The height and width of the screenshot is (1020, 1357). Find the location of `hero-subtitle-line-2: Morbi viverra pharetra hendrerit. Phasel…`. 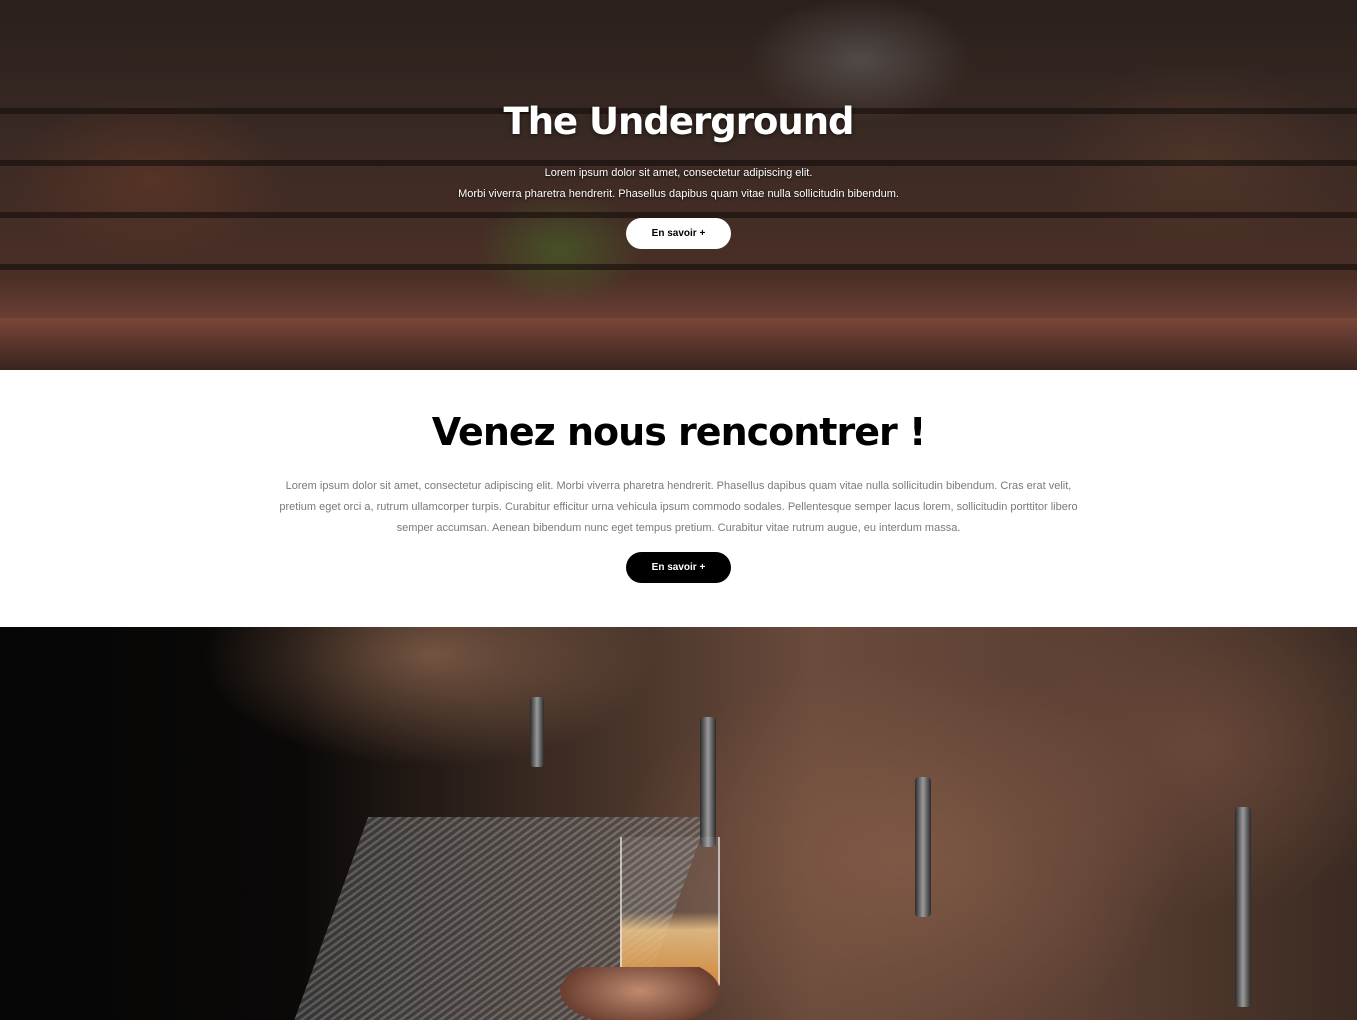

hero-subtitle-line-2: Morbi viverra pharetra hendrerit. Phasel… is located at coordinates (678, 194).